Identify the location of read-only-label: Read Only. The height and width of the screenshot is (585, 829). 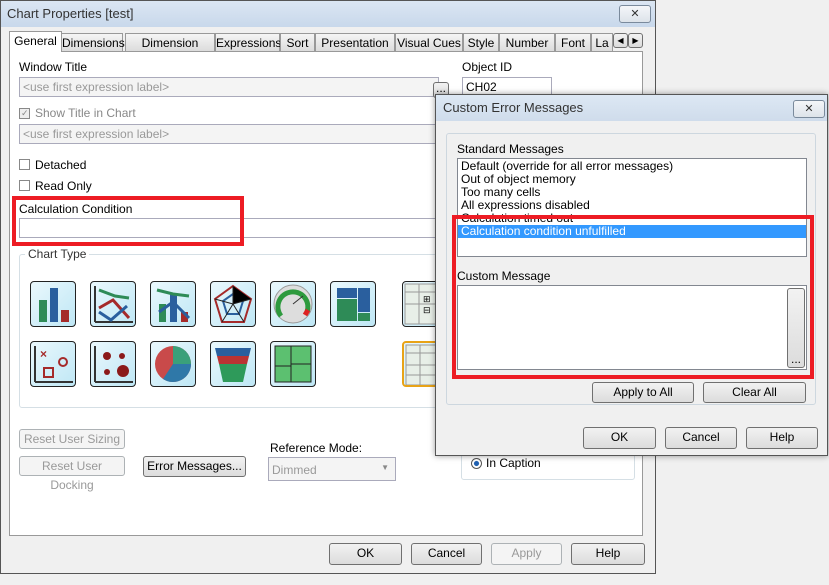
(63, 186).